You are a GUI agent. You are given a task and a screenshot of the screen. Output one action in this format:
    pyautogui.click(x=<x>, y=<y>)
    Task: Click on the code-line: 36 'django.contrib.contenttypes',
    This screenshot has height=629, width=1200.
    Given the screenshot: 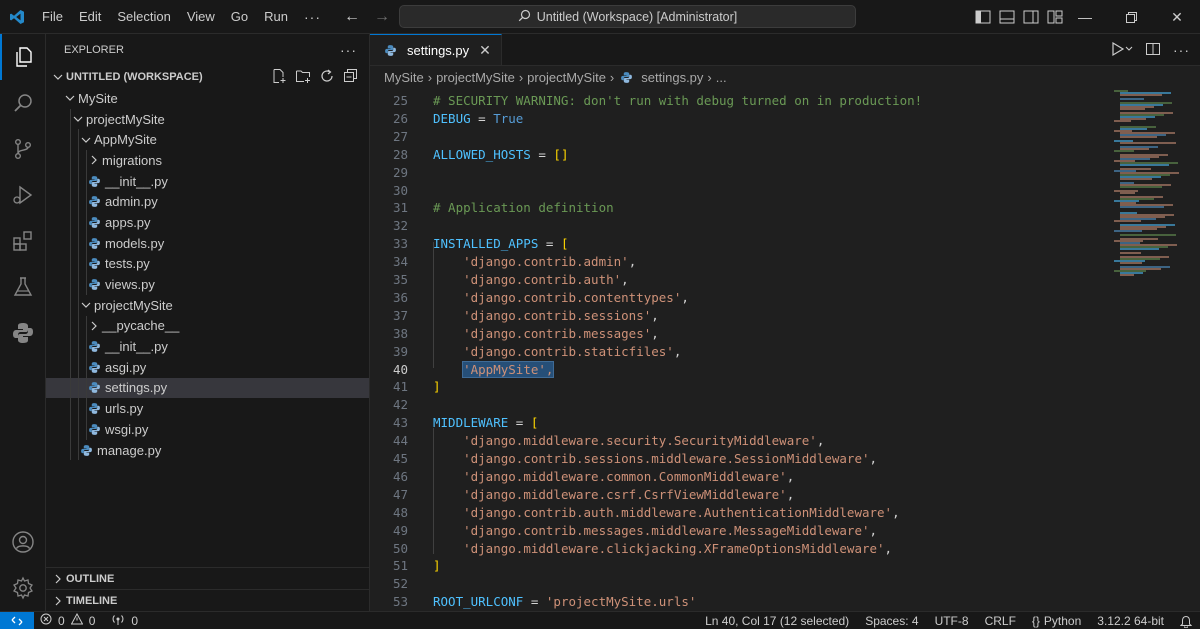 What is the action you would take?
    pyautogui.click(x=750, y=298)
    